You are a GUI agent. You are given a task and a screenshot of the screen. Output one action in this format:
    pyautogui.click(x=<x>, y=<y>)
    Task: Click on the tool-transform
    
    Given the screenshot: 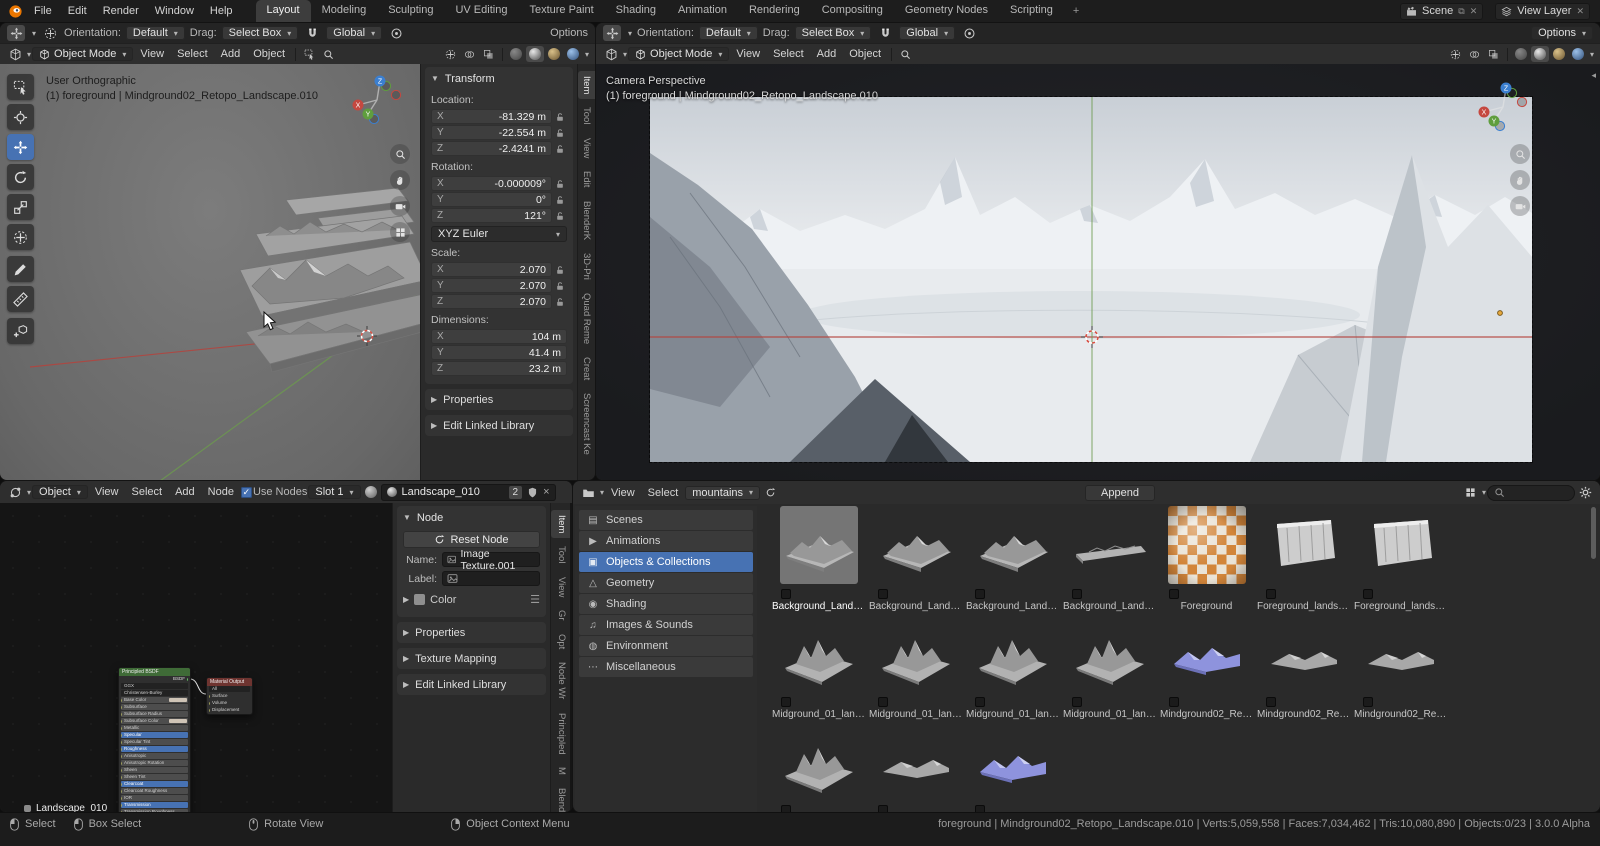 What is the action you would take?
    pyautogui.click(x=20, y=237)
    